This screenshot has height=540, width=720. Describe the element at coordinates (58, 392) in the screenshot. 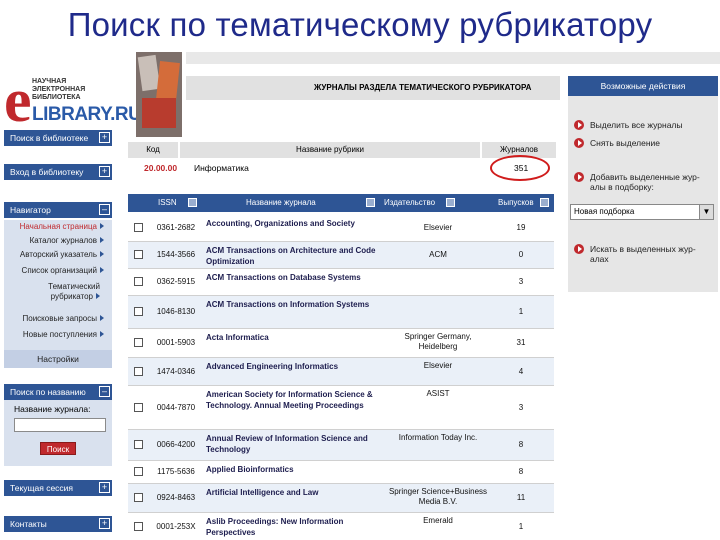

I see `title-search-header: Поиск по названию –` at that location.